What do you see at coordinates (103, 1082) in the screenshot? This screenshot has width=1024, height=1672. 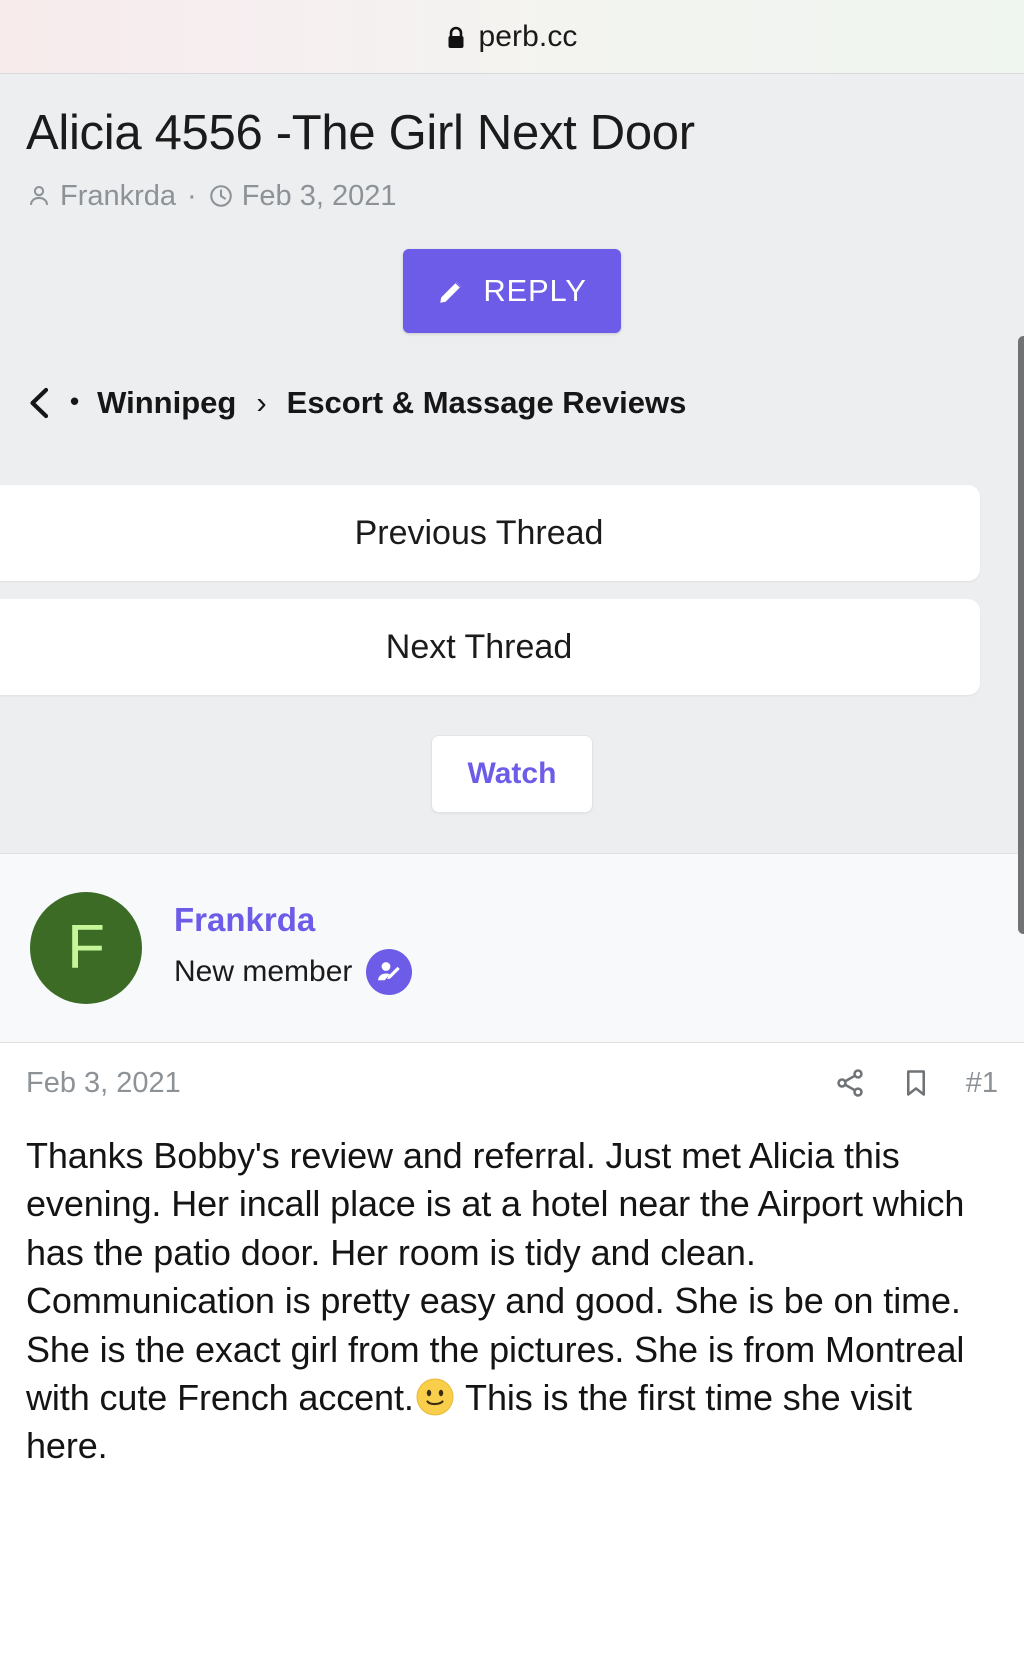 I see `post-date: Feb 3, 2021` at bounding box center [103, 1082].